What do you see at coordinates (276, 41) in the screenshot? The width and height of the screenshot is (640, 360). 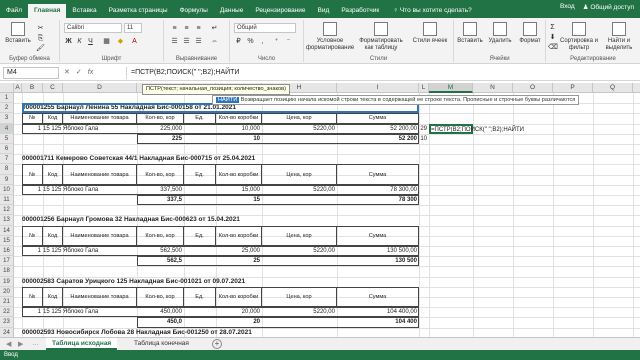 I see `increase-decimal-icon: ⁺` at bounding box center [276, 41].